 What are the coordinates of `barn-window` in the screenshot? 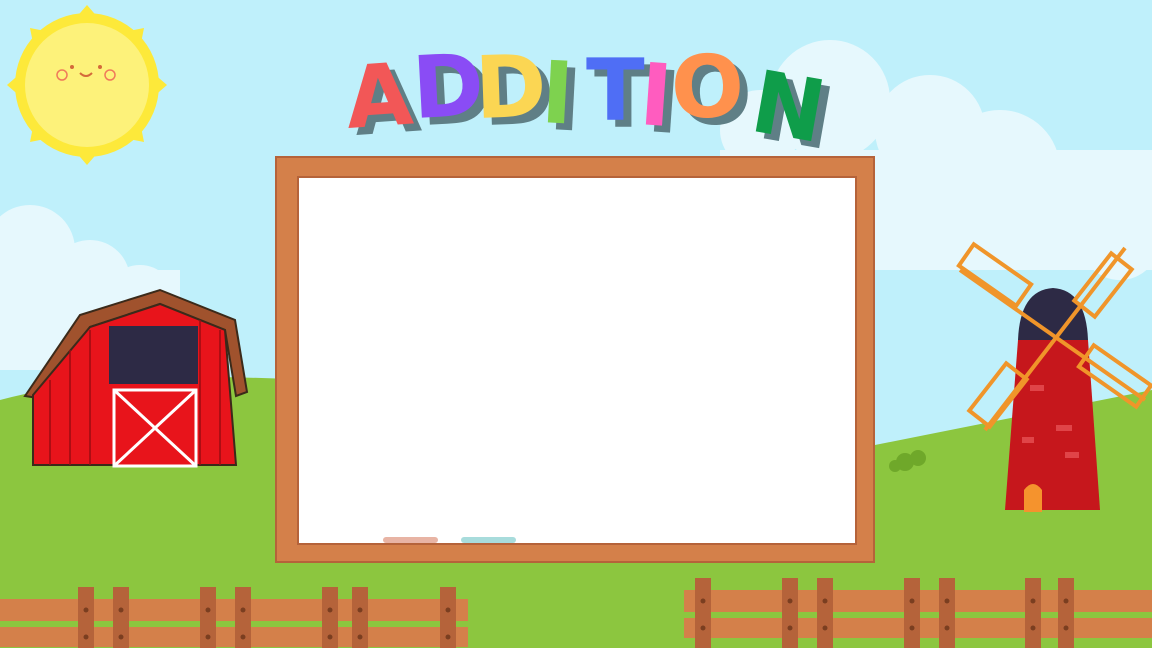 It's located at (153, 355).